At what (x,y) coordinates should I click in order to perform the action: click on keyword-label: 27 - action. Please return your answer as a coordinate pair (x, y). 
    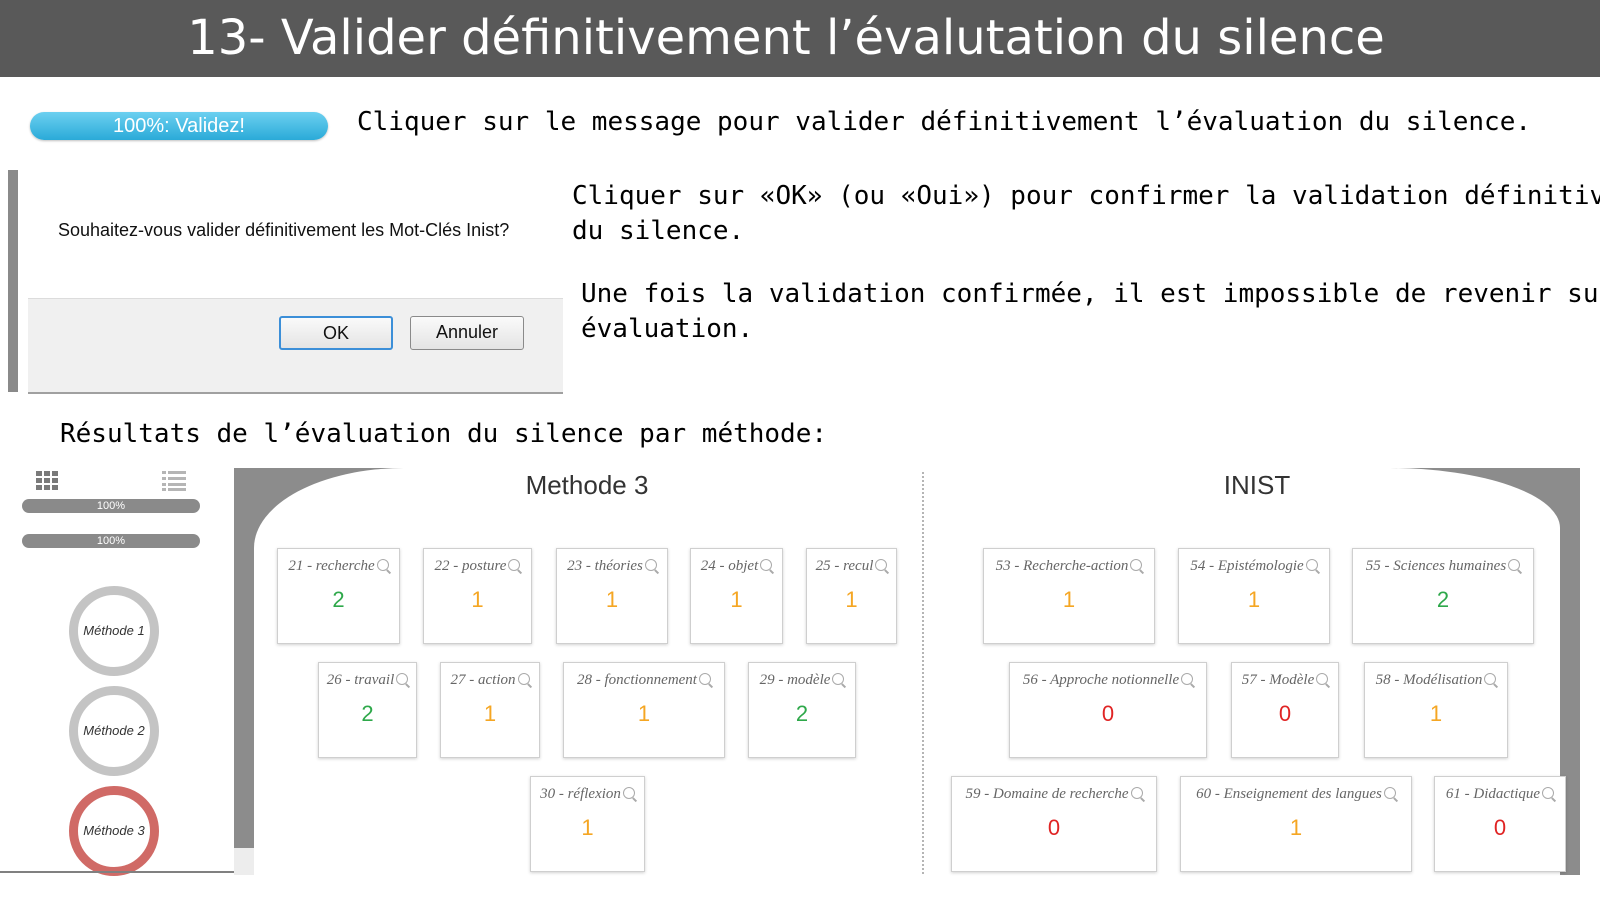
    Looking at the image, I should click on (490, 680).